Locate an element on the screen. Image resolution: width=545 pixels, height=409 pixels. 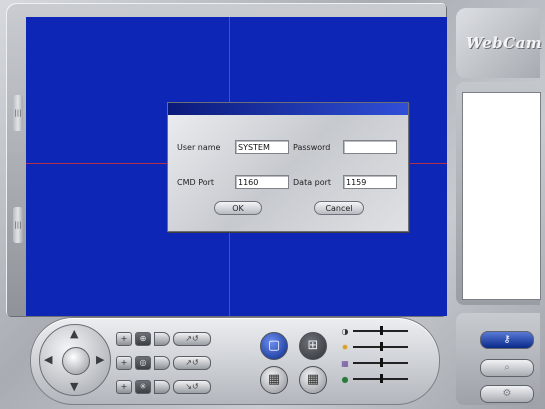
settings-button: ⚙ is located at coordinates (507, 394).